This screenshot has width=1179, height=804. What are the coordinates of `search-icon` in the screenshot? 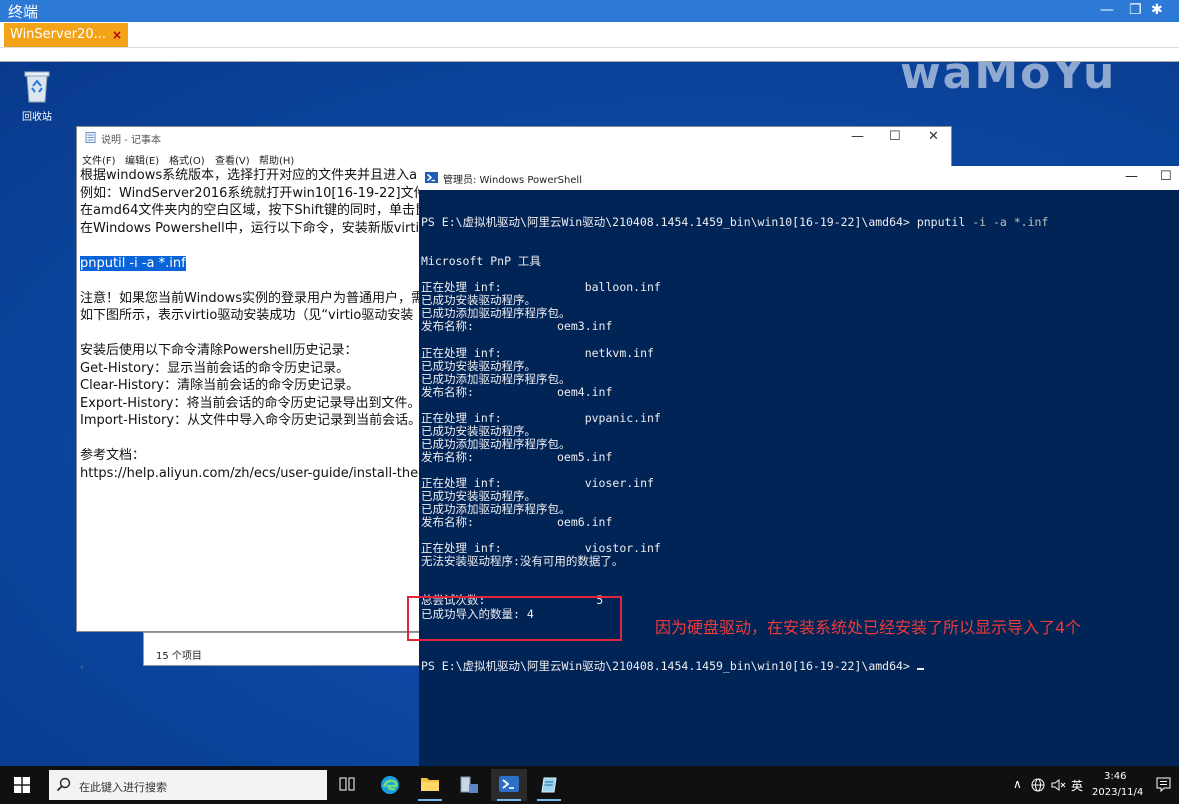 It's located at (63, 784).